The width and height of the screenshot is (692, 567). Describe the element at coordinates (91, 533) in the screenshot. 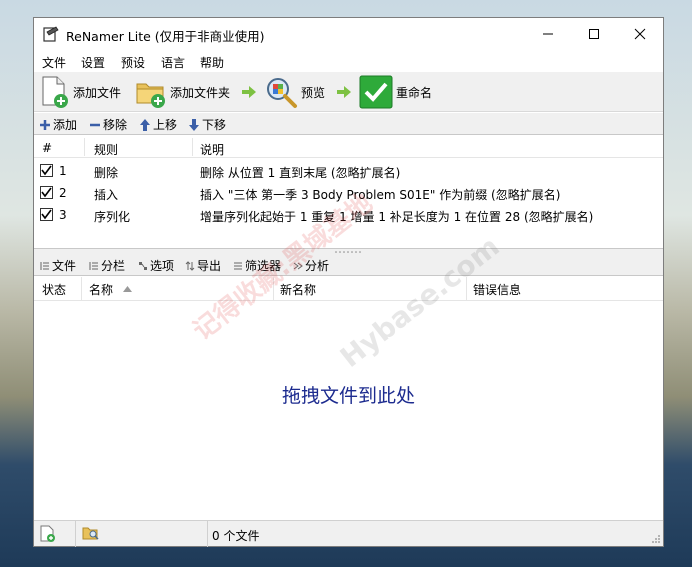

I see `folder-search-icon` at that location.